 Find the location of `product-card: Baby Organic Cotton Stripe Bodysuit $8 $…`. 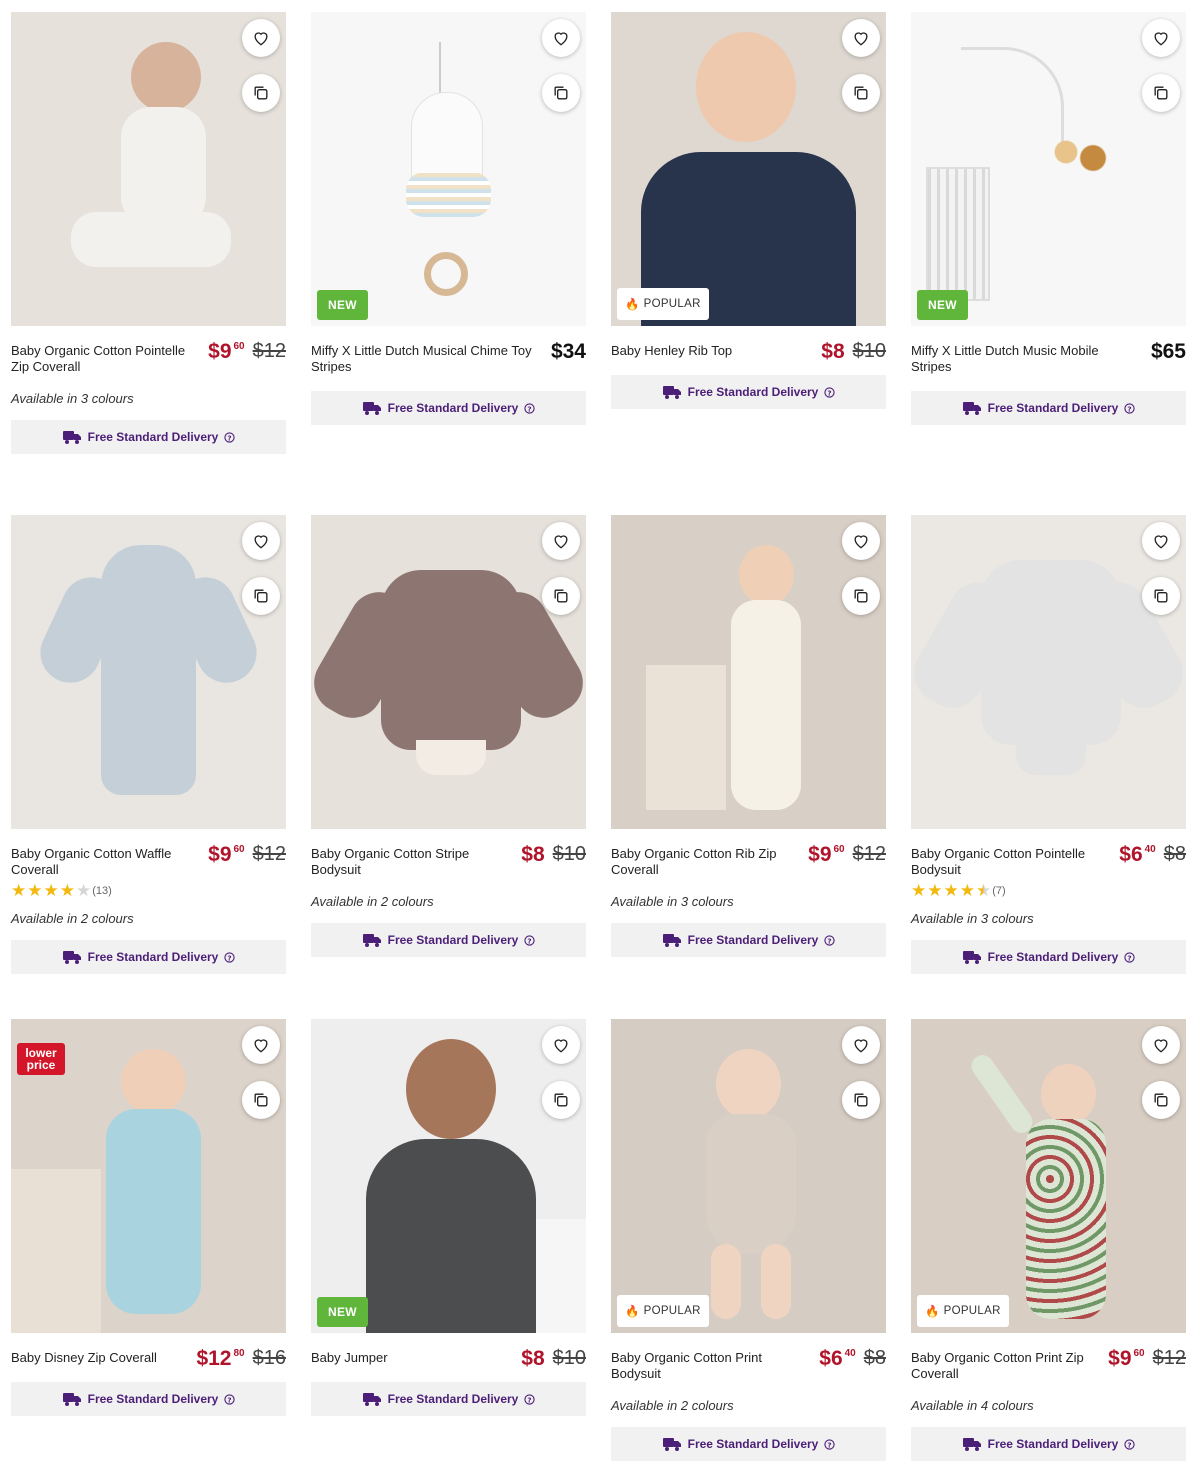

product-card: Baby Organic Cotton Stripe Bodysuit $8 $… is located at coordinates (448, 736).